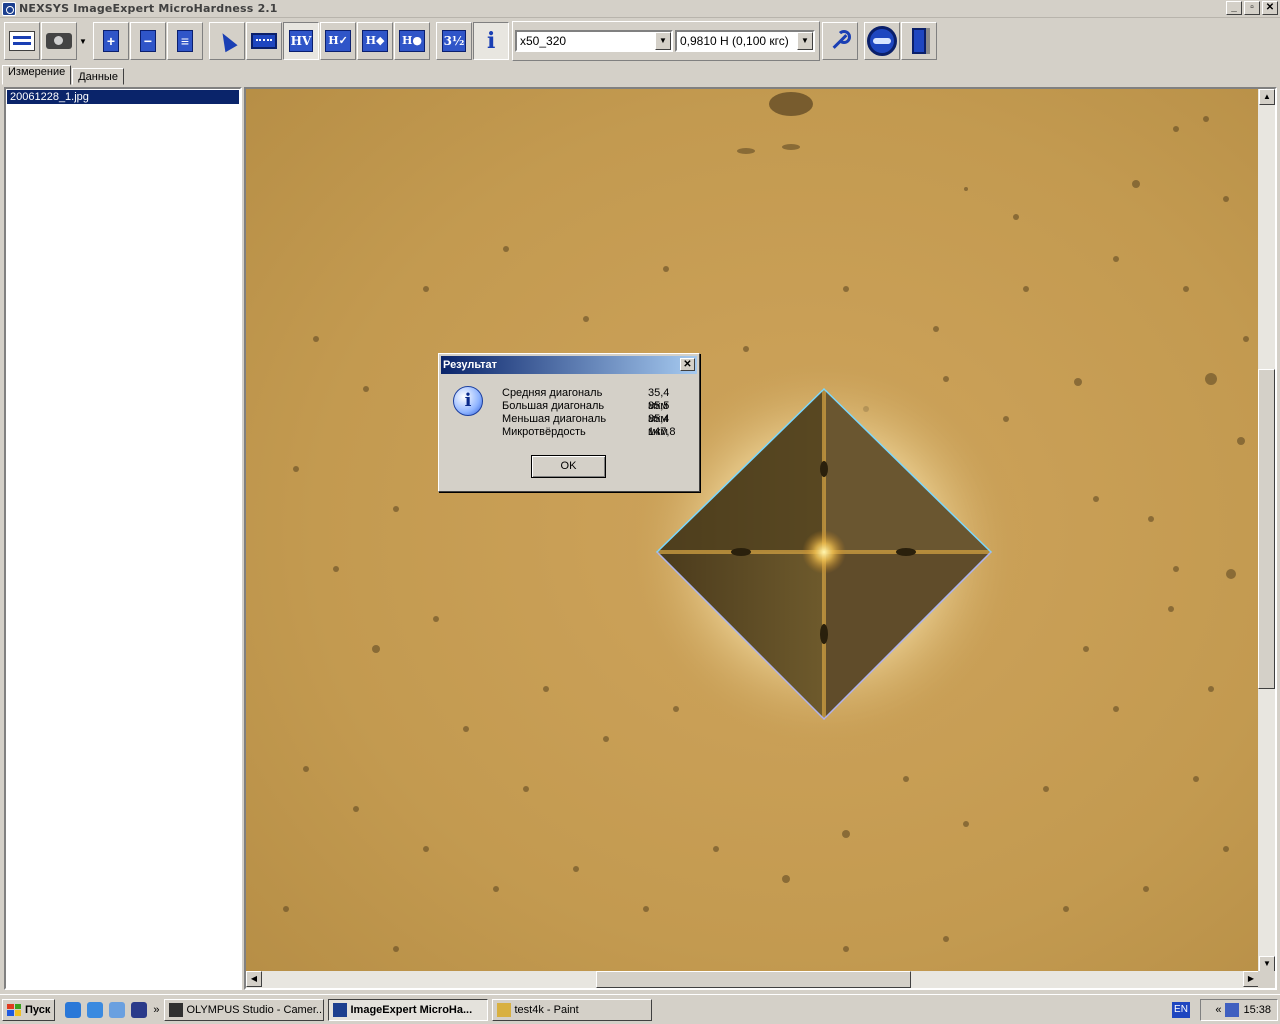 Image resolution: width=1280 pixels, height=1024 pixels. I want to click on close-button: ✕, so click(1270, 8).